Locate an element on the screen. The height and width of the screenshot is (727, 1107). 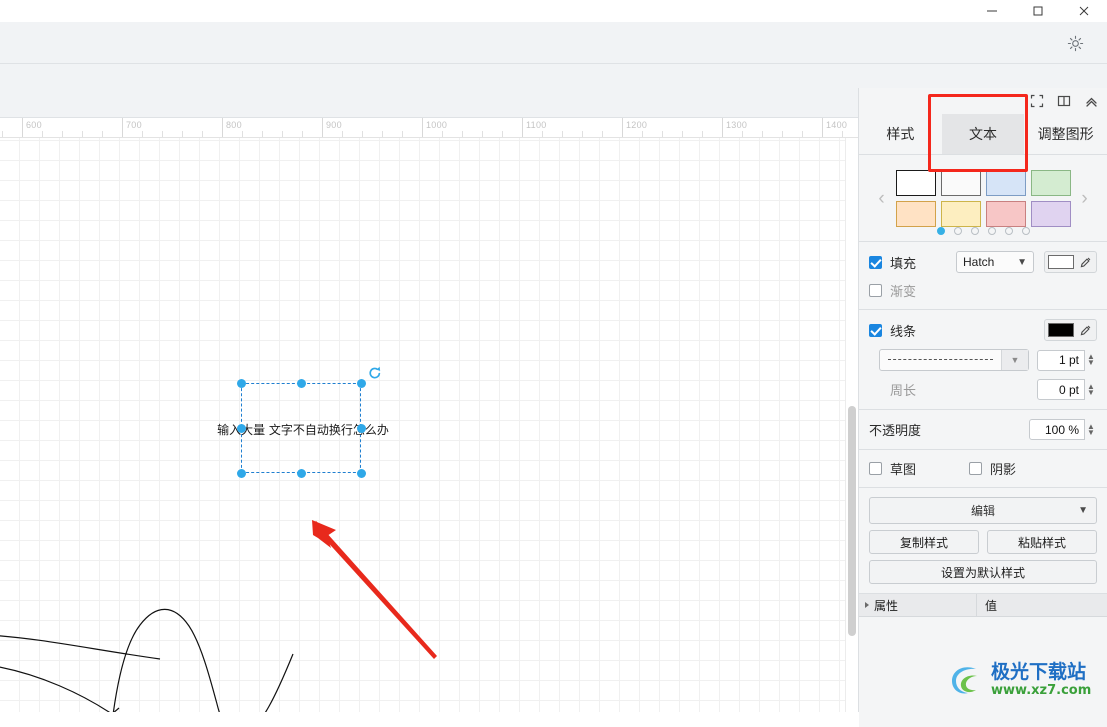
swatch-prev-button: ‹ is located at coordinates (882, 198).